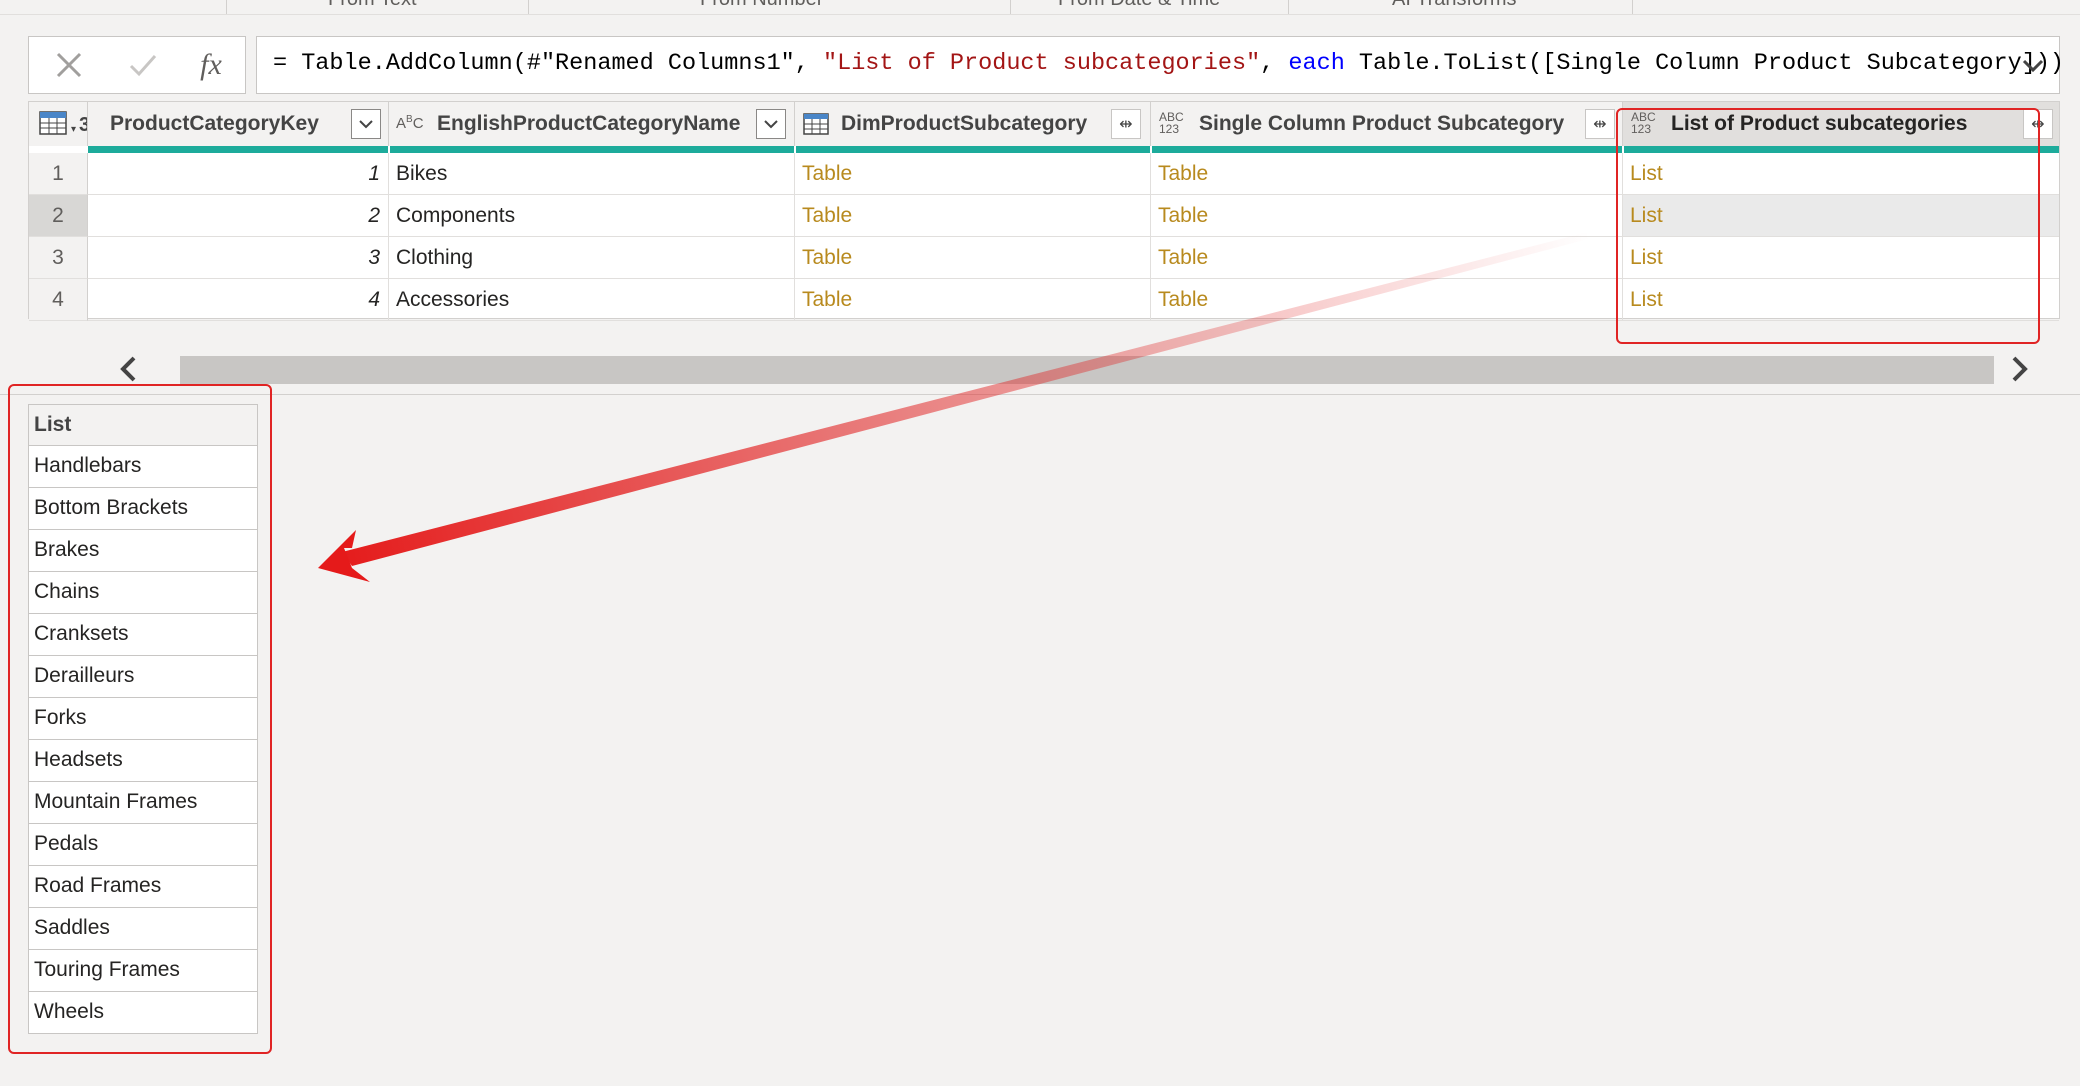 The width and height of the screenshot is (2080, 1086). I want to click on checkmark-icon, so click(143, 66).